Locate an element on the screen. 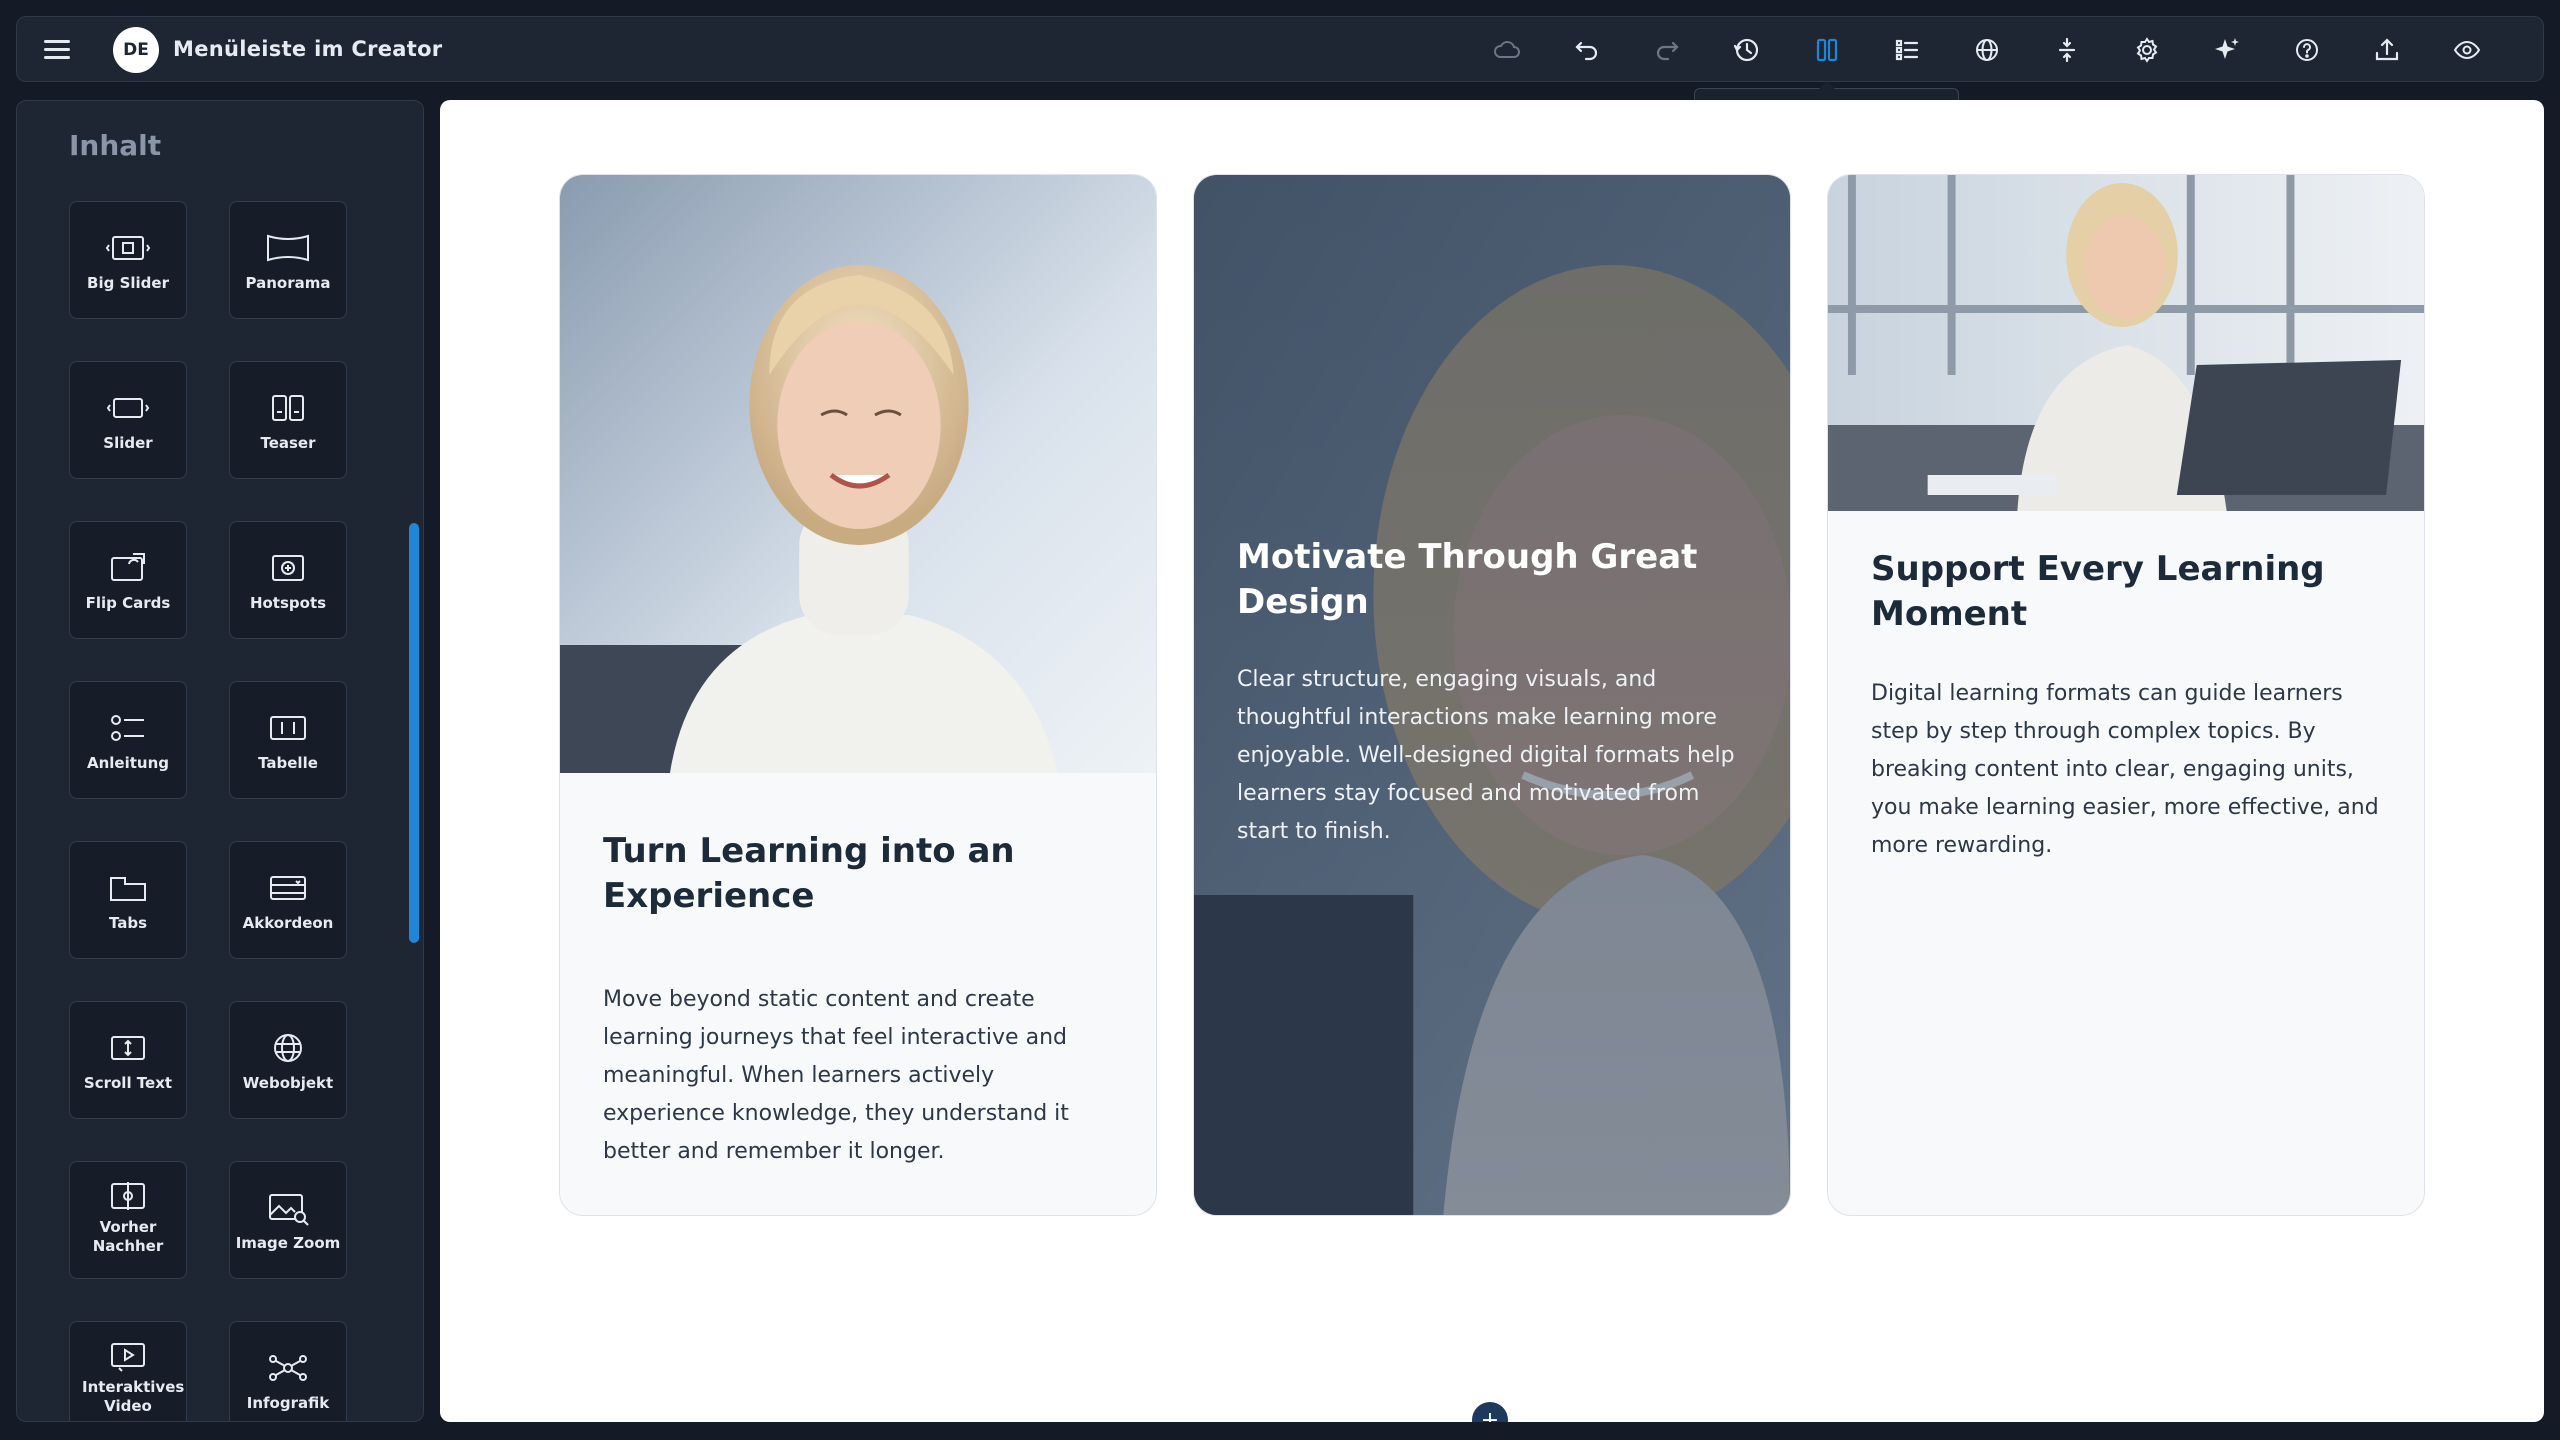  table-icon is located at coordinates (288, 728).